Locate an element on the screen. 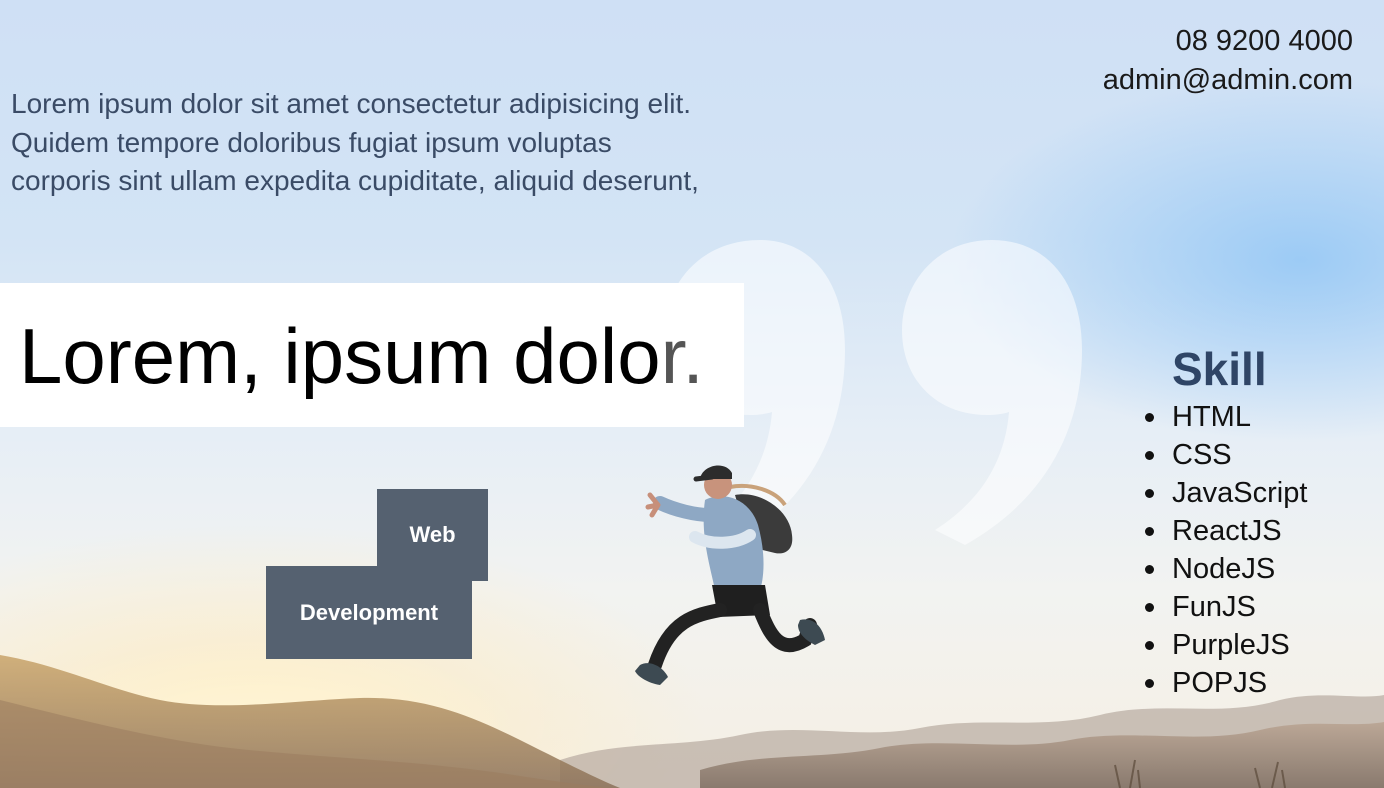 The height and width of the screenshot is (788, 1384). skills-title: Skill is located at coordinates (1219, 369).